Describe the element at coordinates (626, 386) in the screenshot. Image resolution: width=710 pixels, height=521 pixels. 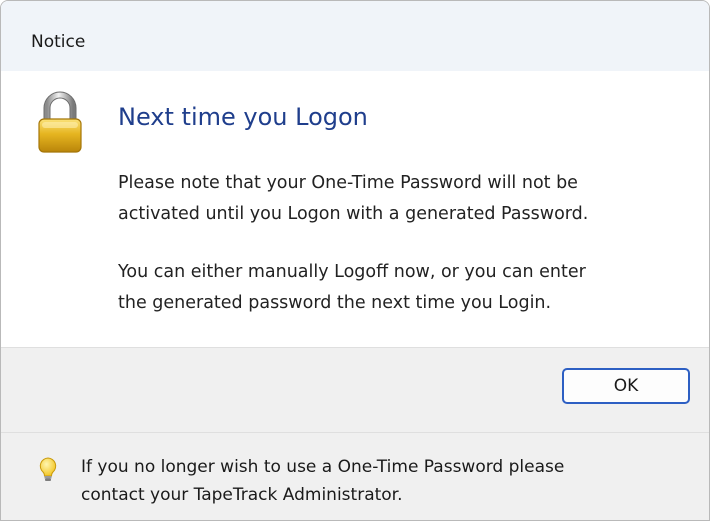
I see `ok-button: OK` at that location.